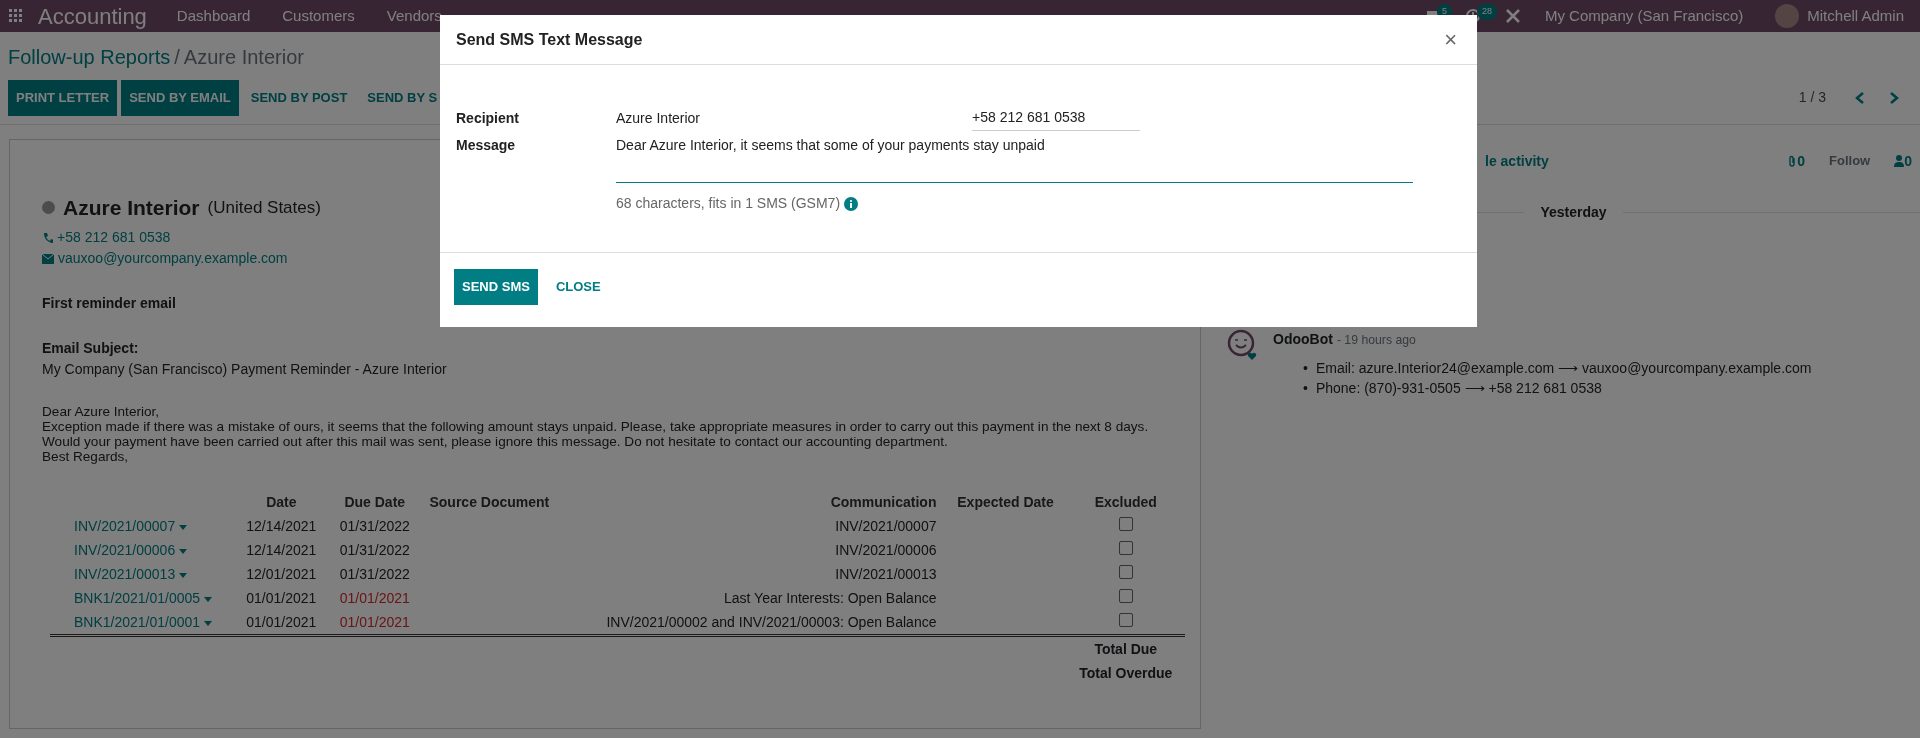  What do you see at coordinates (1486, 12) in the screenshot?
I see `count-badge: 28` at bounding box center [1486, 12].